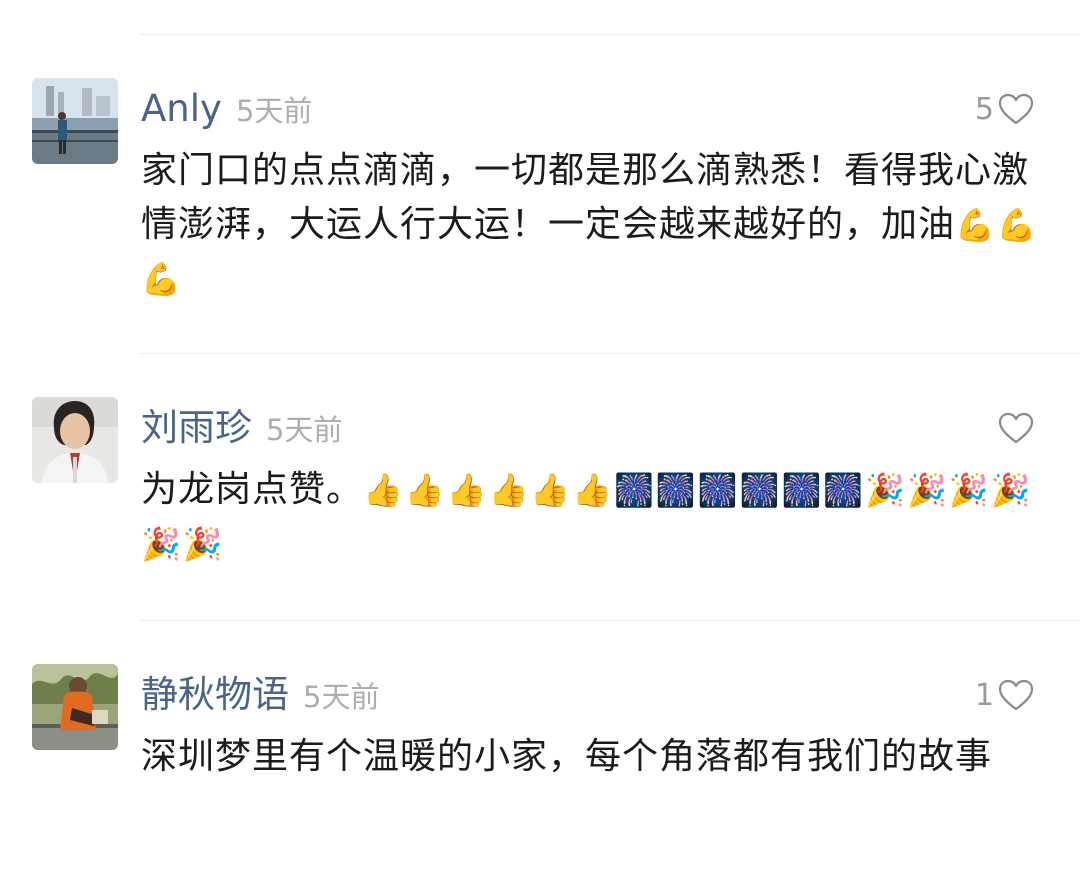  I want to click on comment-body: 为龙岗点赞。, so click(252, 489).